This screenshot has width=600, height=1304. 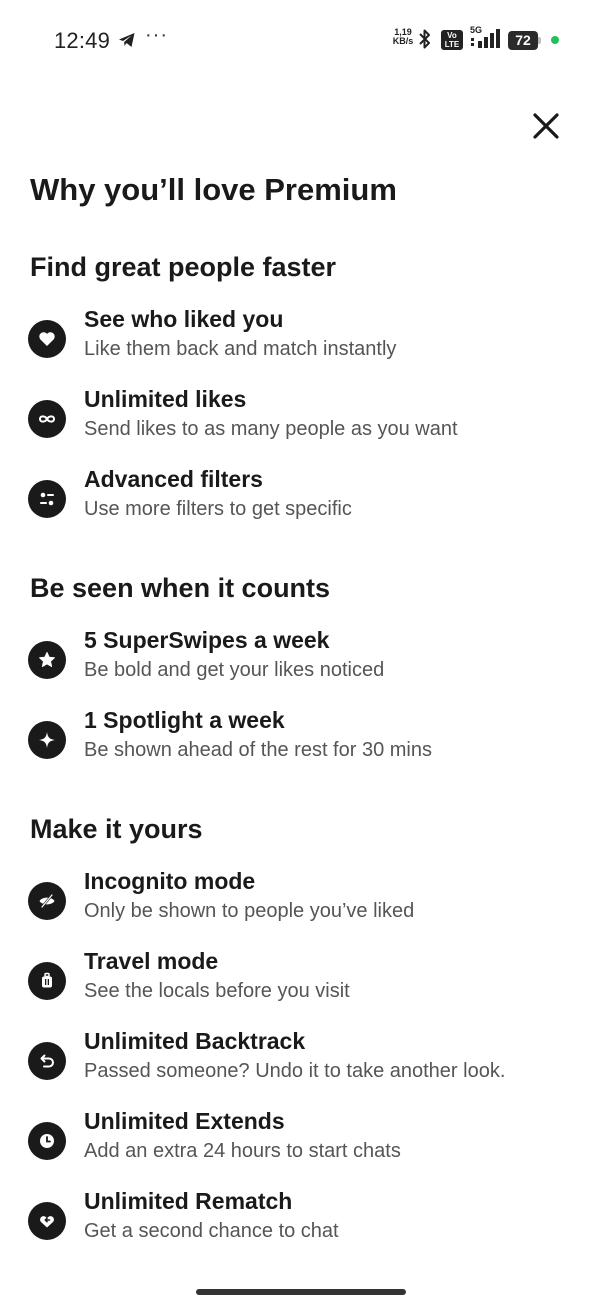 What do you see at coordinates (183, 267) in the screenshot?
I see `section-title-find-people: Find great people faster` at bounding box center [183, 267].